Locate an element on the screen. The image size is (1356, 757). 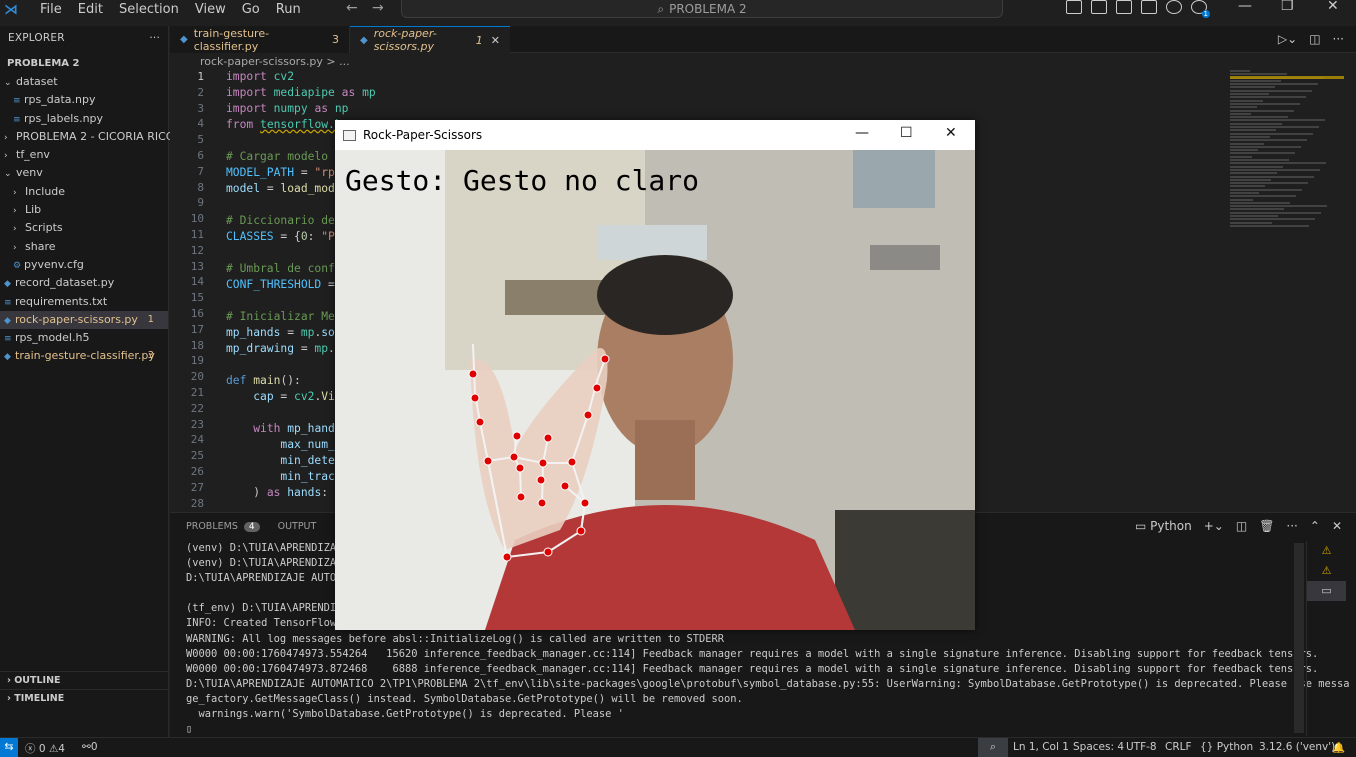
split-editor-icon: ◫ is located at coordinates (1314, 39).